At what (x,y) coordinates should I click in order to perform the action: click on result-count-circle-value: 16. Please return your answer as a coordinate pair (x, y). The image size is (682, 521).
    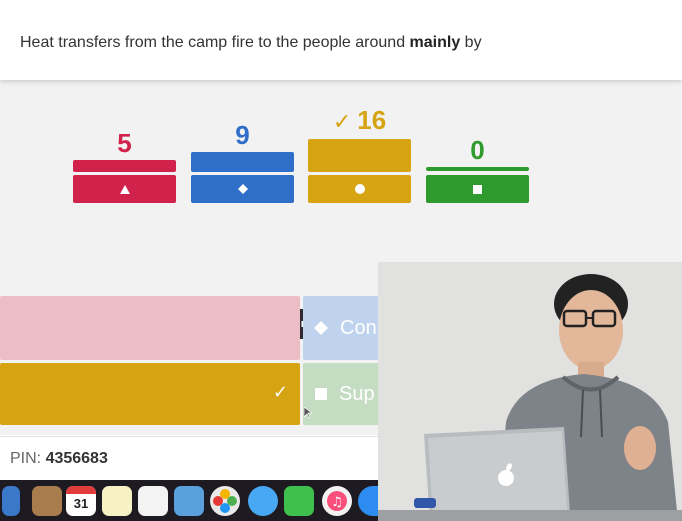
    Looking at the image, I should click on (372, 120).